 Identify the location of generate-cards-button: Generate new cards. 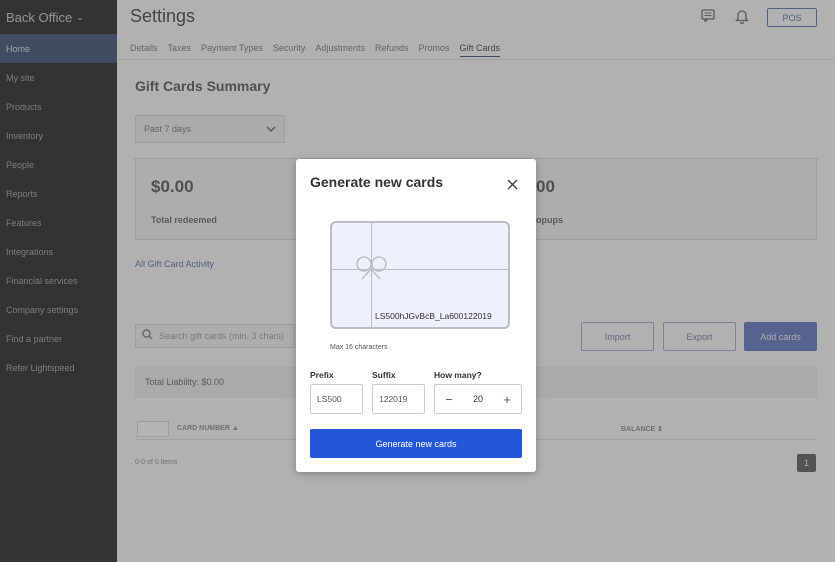
(416, 443).